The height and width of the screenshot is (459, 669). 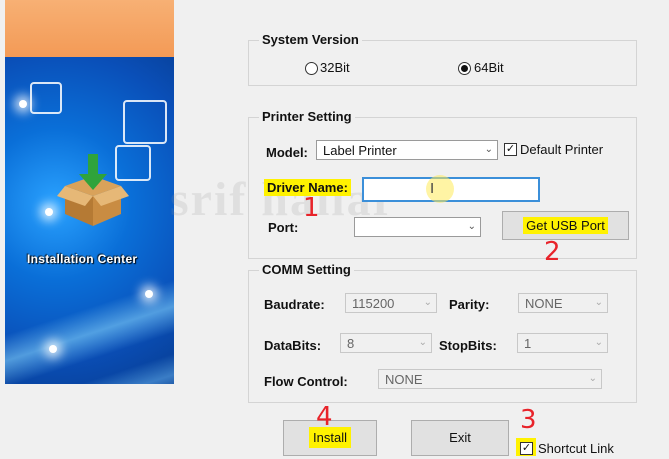 What do you see at coordinates (93, 190) in the screenshot?
I see `box-download-icon` at bounding box center [93, 190].